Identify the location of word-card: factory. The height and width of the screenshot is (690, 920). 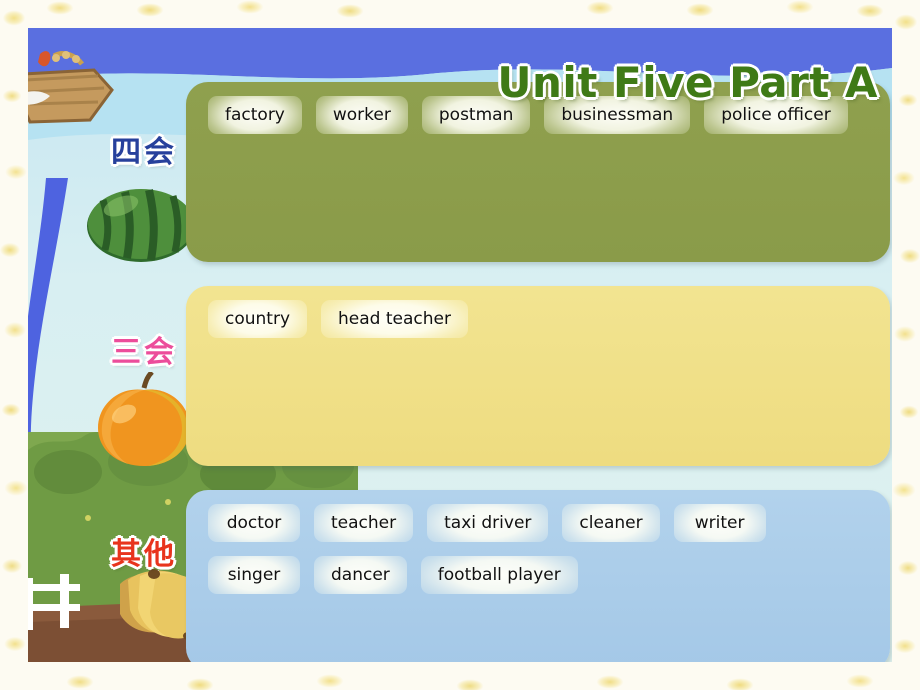
(255, 115).